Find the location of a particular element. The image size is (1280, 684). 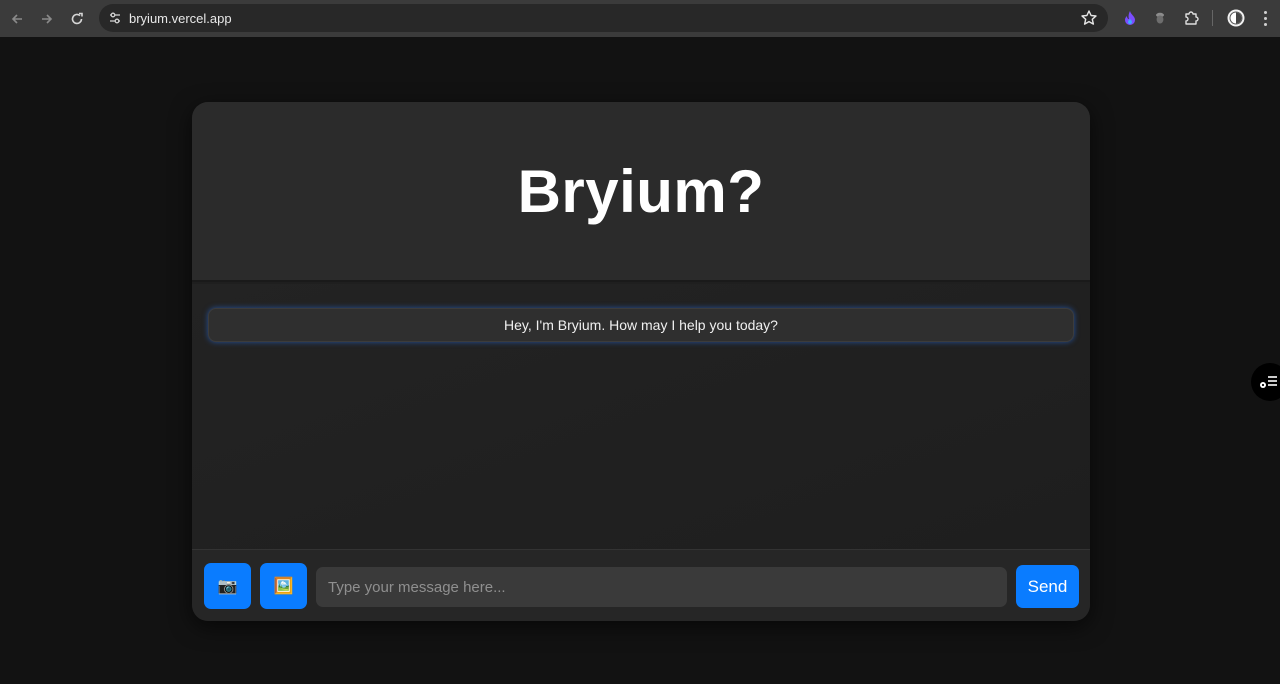

site-info-button is located at coordinates (115, 18).